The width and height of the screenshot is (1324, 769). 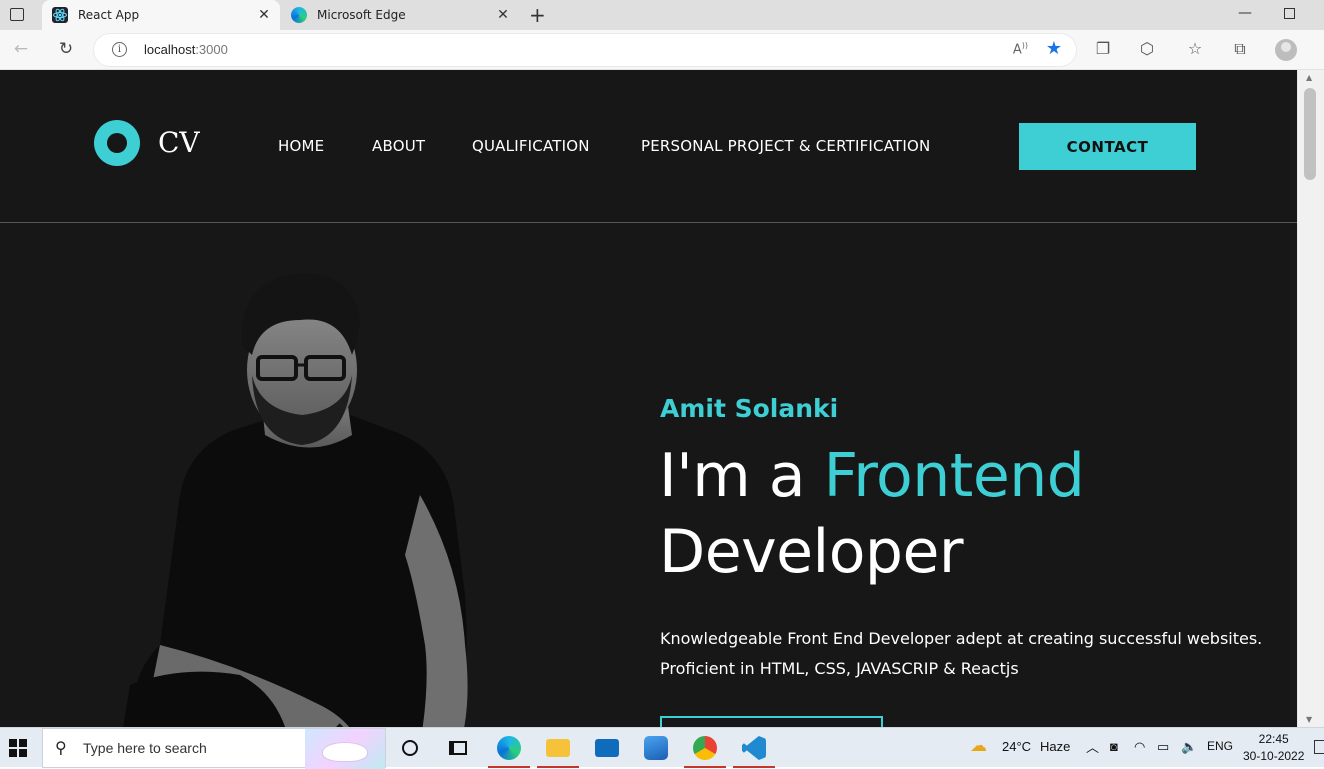 What do you see at coordinates (607, 748) in the screenshot?
I see `mail-icon` at bounding box center [607, 748].